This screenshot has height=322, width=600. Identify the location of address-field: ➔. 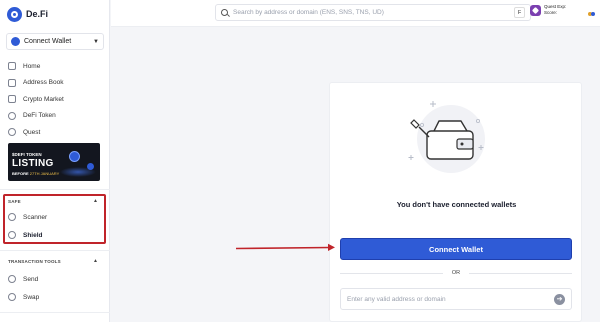
(456, 299).